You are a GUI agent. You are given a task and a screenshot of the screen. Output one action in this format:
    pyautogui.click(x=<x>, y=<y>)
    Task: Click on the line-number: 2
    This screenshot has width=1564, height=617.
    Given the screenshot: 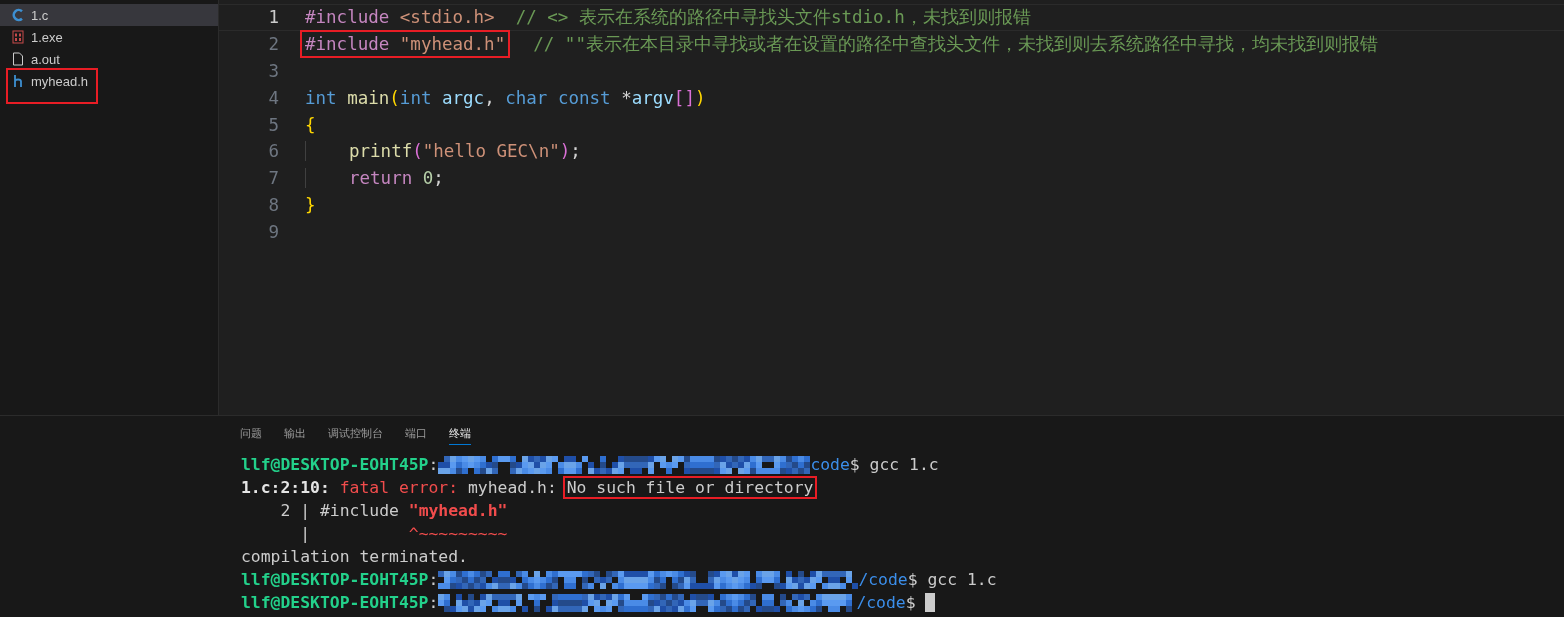 What is the action you would take?
    pyautogui.click(x=273, y=44)
    